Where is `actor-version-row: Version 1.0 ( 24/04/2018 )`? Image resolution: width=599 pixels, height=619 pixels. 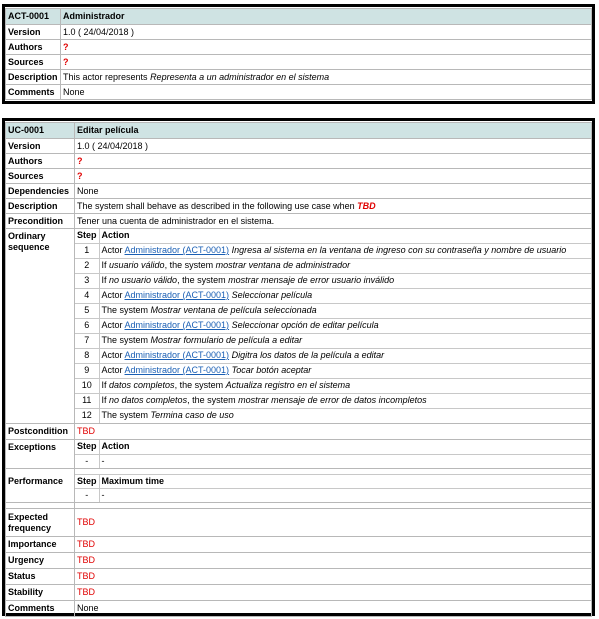
actor-version-row: Version 1.0 ( 24/04/2018 ) is located at coordinates (298, 32).